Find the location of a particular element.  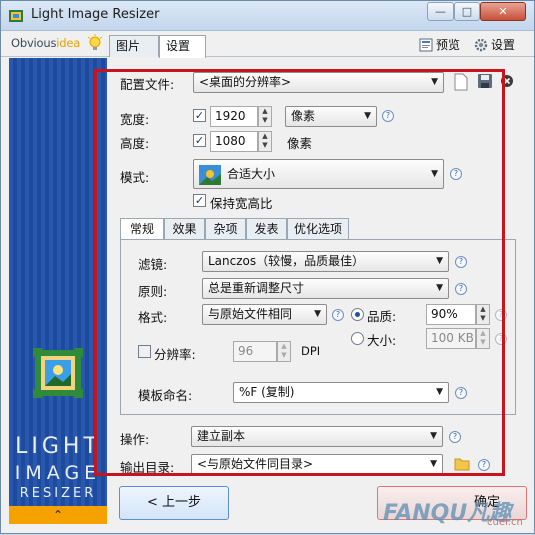

close-button: ✕ is located at coordinates (503, 11).